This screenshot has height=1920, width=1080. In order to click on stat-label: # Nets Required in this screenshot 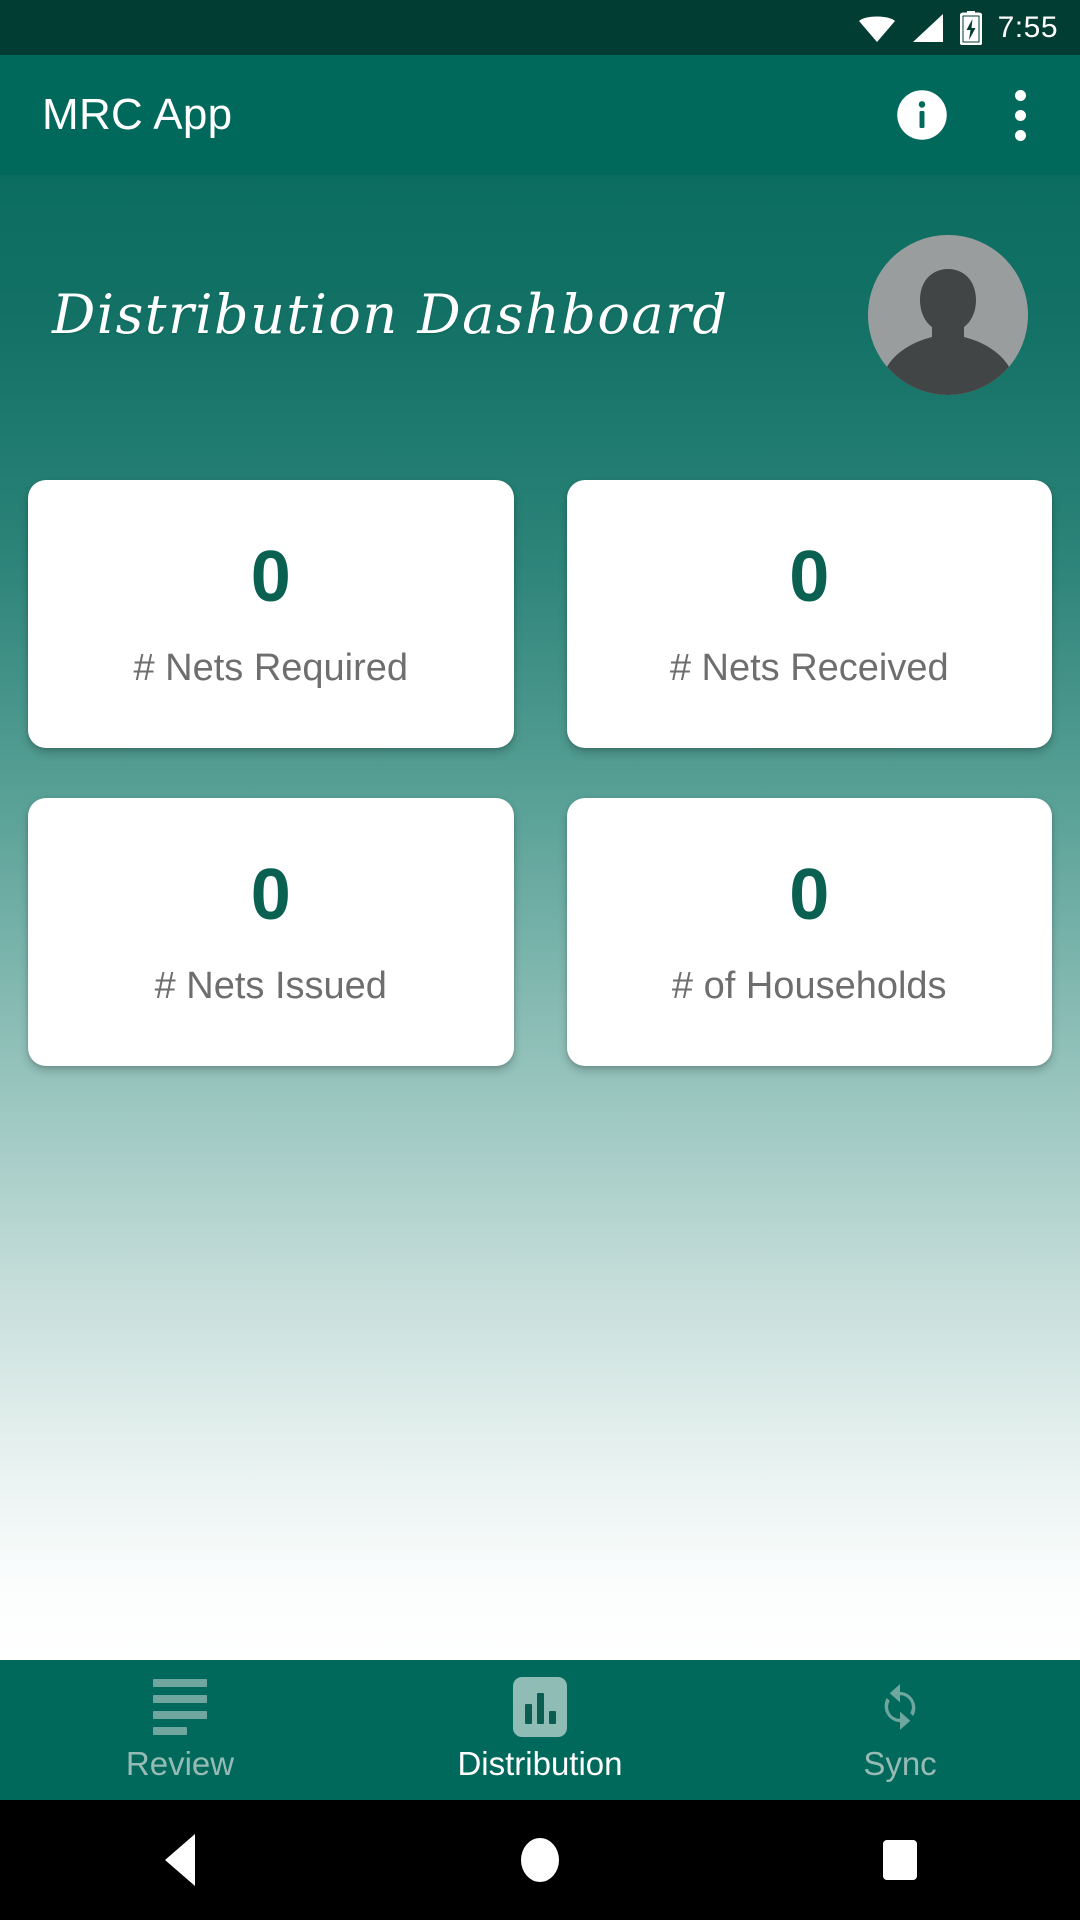, I will do `click(271, 668)`.